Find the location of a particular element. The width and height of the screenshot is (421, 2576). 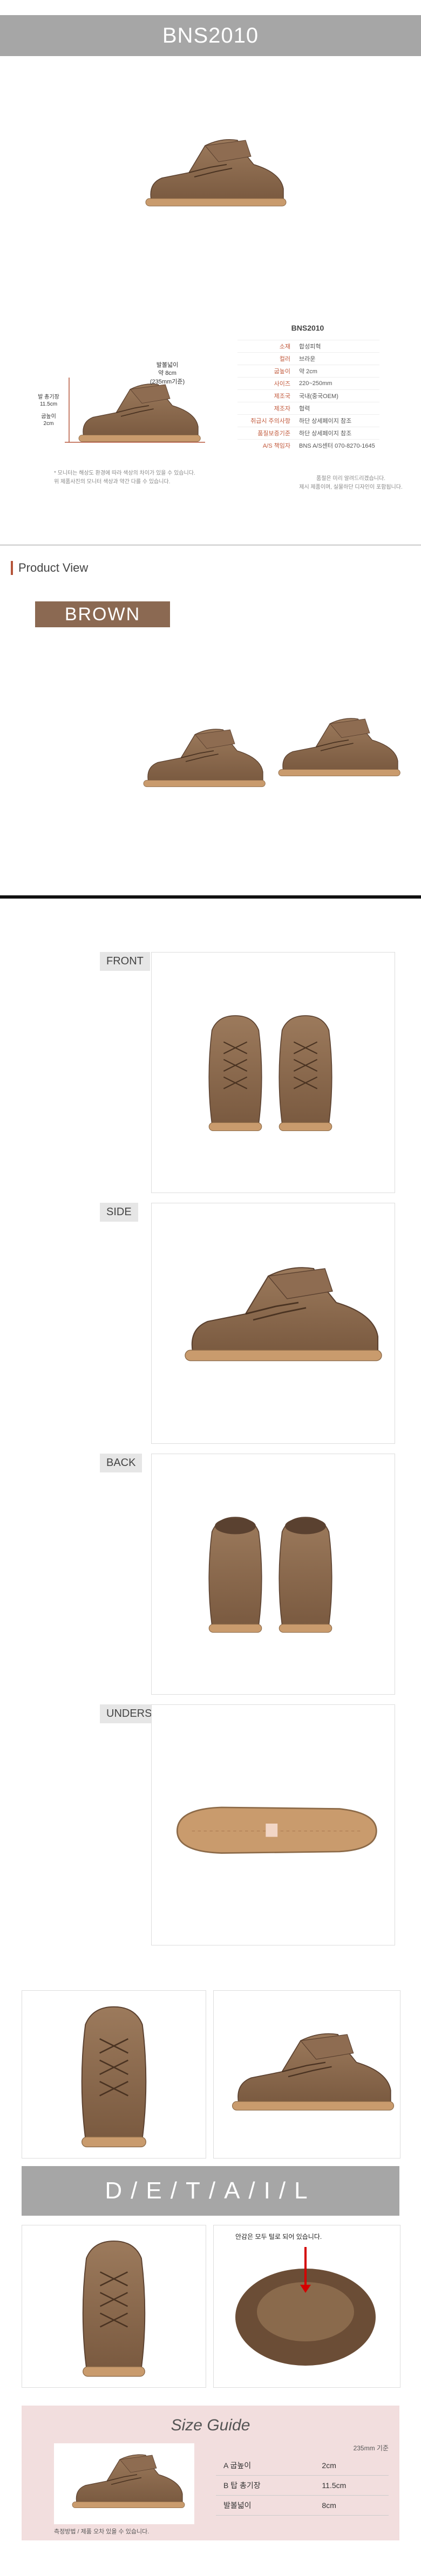

section-divider is located at coordinates (210, 897).